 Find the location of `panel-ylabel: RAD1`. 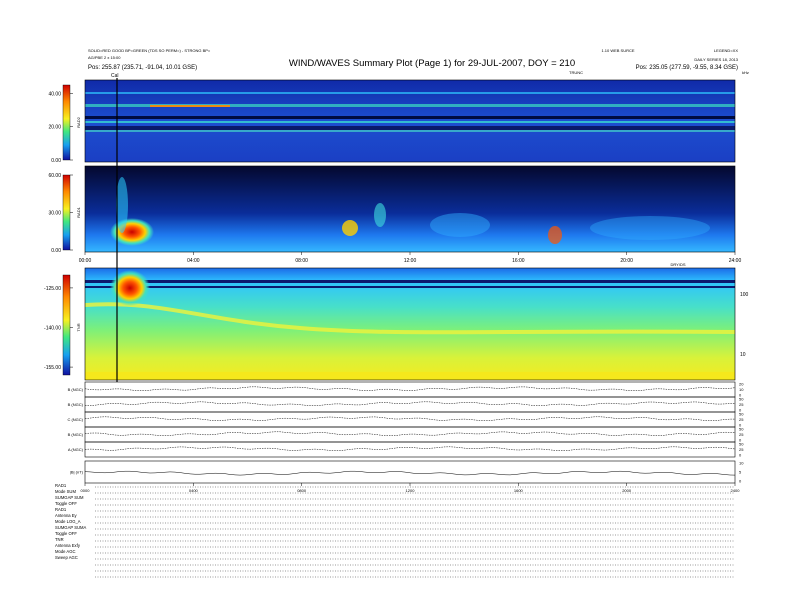

panel-ylabel: RAD1 is located at coordinates (78, 211).